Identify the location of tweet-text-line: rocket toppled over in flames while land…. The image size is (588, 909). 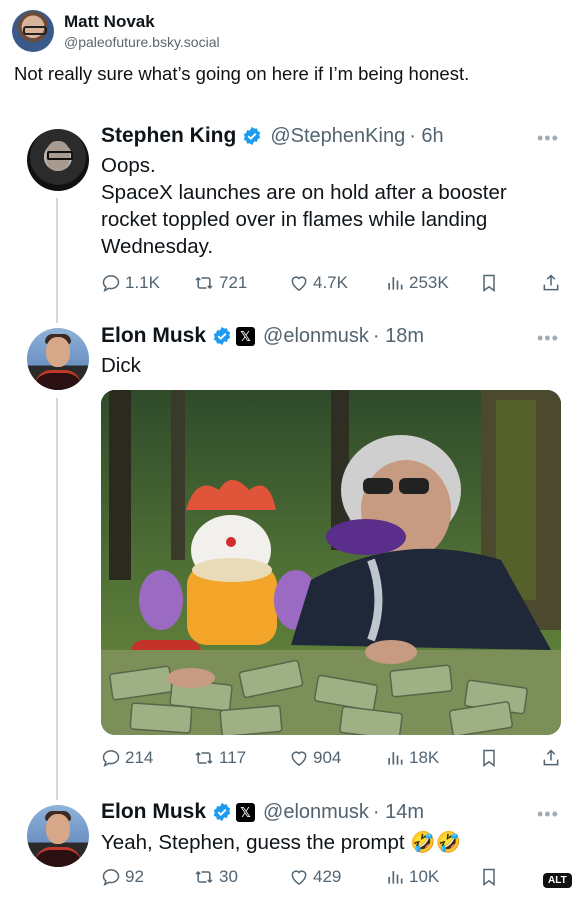
(294, 219).